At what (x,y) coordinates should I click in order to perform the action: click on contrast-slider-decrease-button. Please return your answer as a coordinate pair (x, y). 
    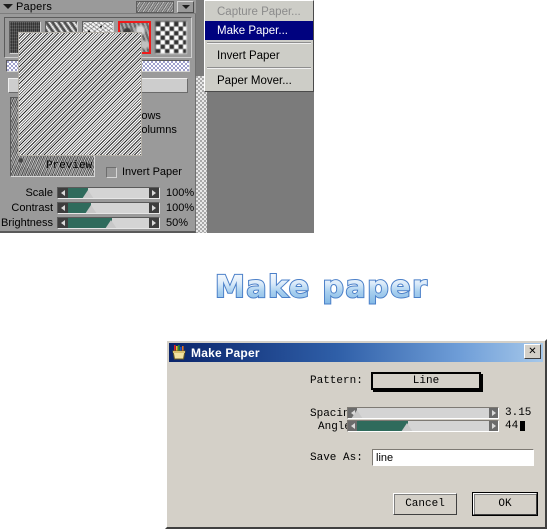
    Looking at the image, I should click on (63, 207).